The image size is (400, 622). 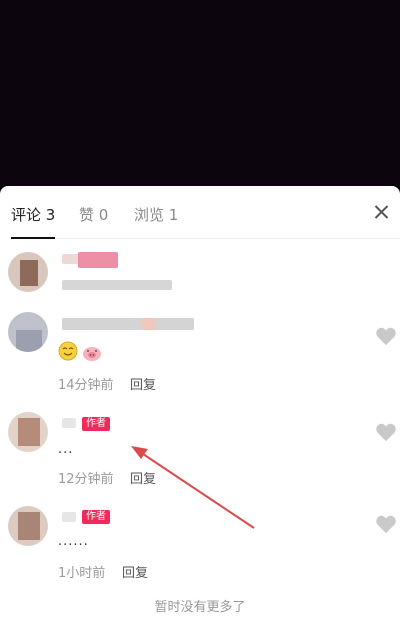 I want to click on smile-emoji-icon, so click(x=68, y=351).